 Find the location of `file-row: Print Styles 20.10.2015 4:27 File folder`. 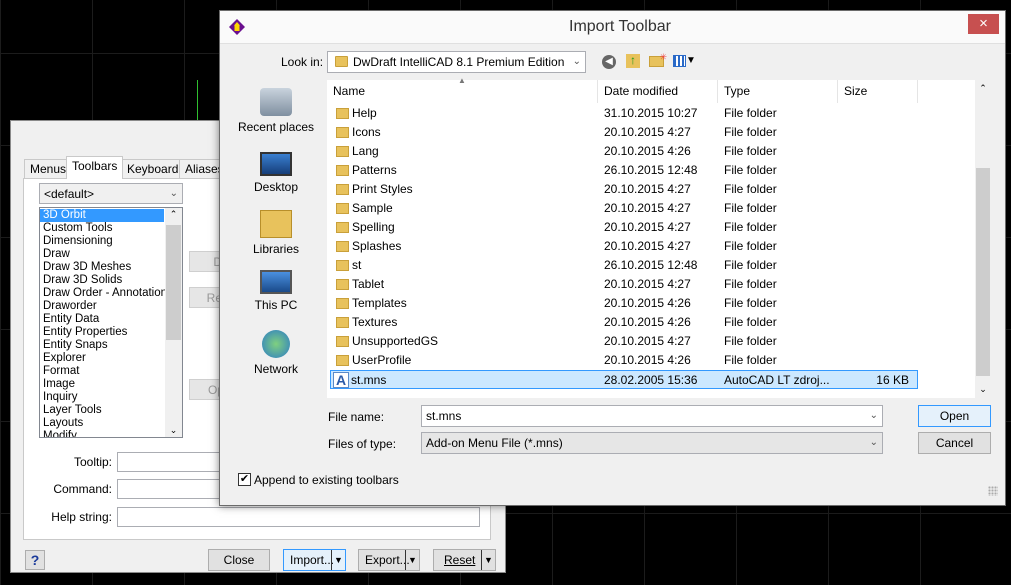

file-row: Print Styles 20.10.2015 4:27 File folder is located at coordinates (624, 189).